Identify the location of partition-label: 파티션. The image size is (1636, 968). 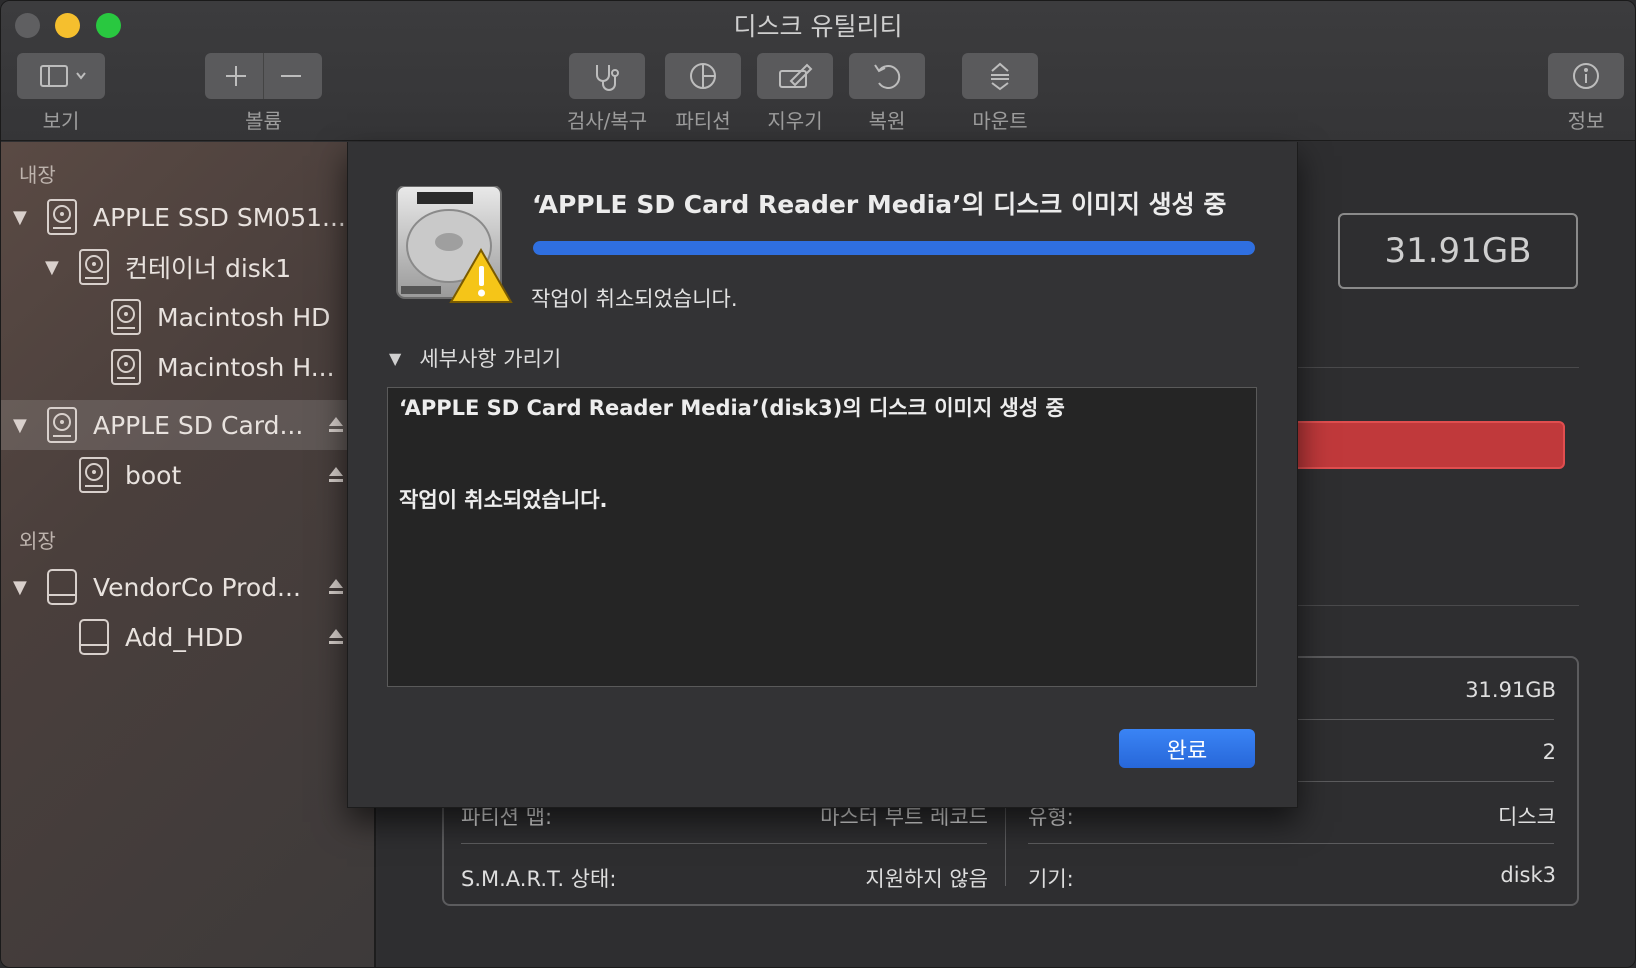
(703, 121).